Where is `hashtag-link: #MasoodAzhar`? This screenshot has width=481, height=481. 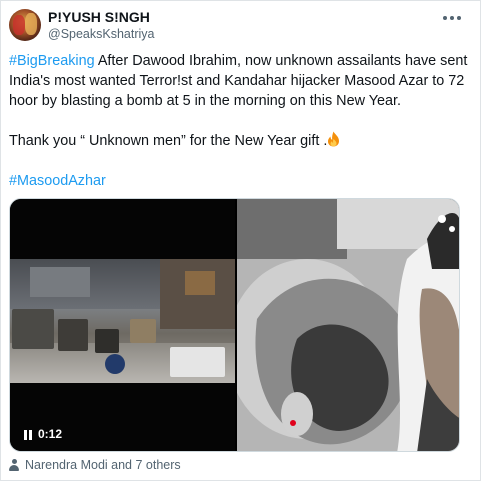
hashtag-link: #MasoodAzhar is located at coordinates (57, 181).